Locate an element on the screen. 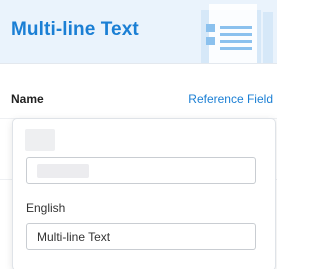 This screenshot has width=320, height=269. default-language-label-placeholder is located at coordinates (40, 140).